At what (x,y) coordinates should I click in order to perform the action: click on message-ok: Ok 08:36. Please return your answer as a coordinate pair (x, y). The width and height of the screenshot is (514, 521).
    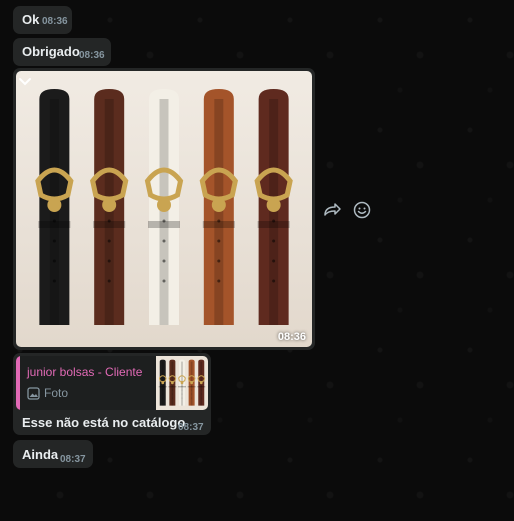
    Looking at the image, I should click on (42, 20).